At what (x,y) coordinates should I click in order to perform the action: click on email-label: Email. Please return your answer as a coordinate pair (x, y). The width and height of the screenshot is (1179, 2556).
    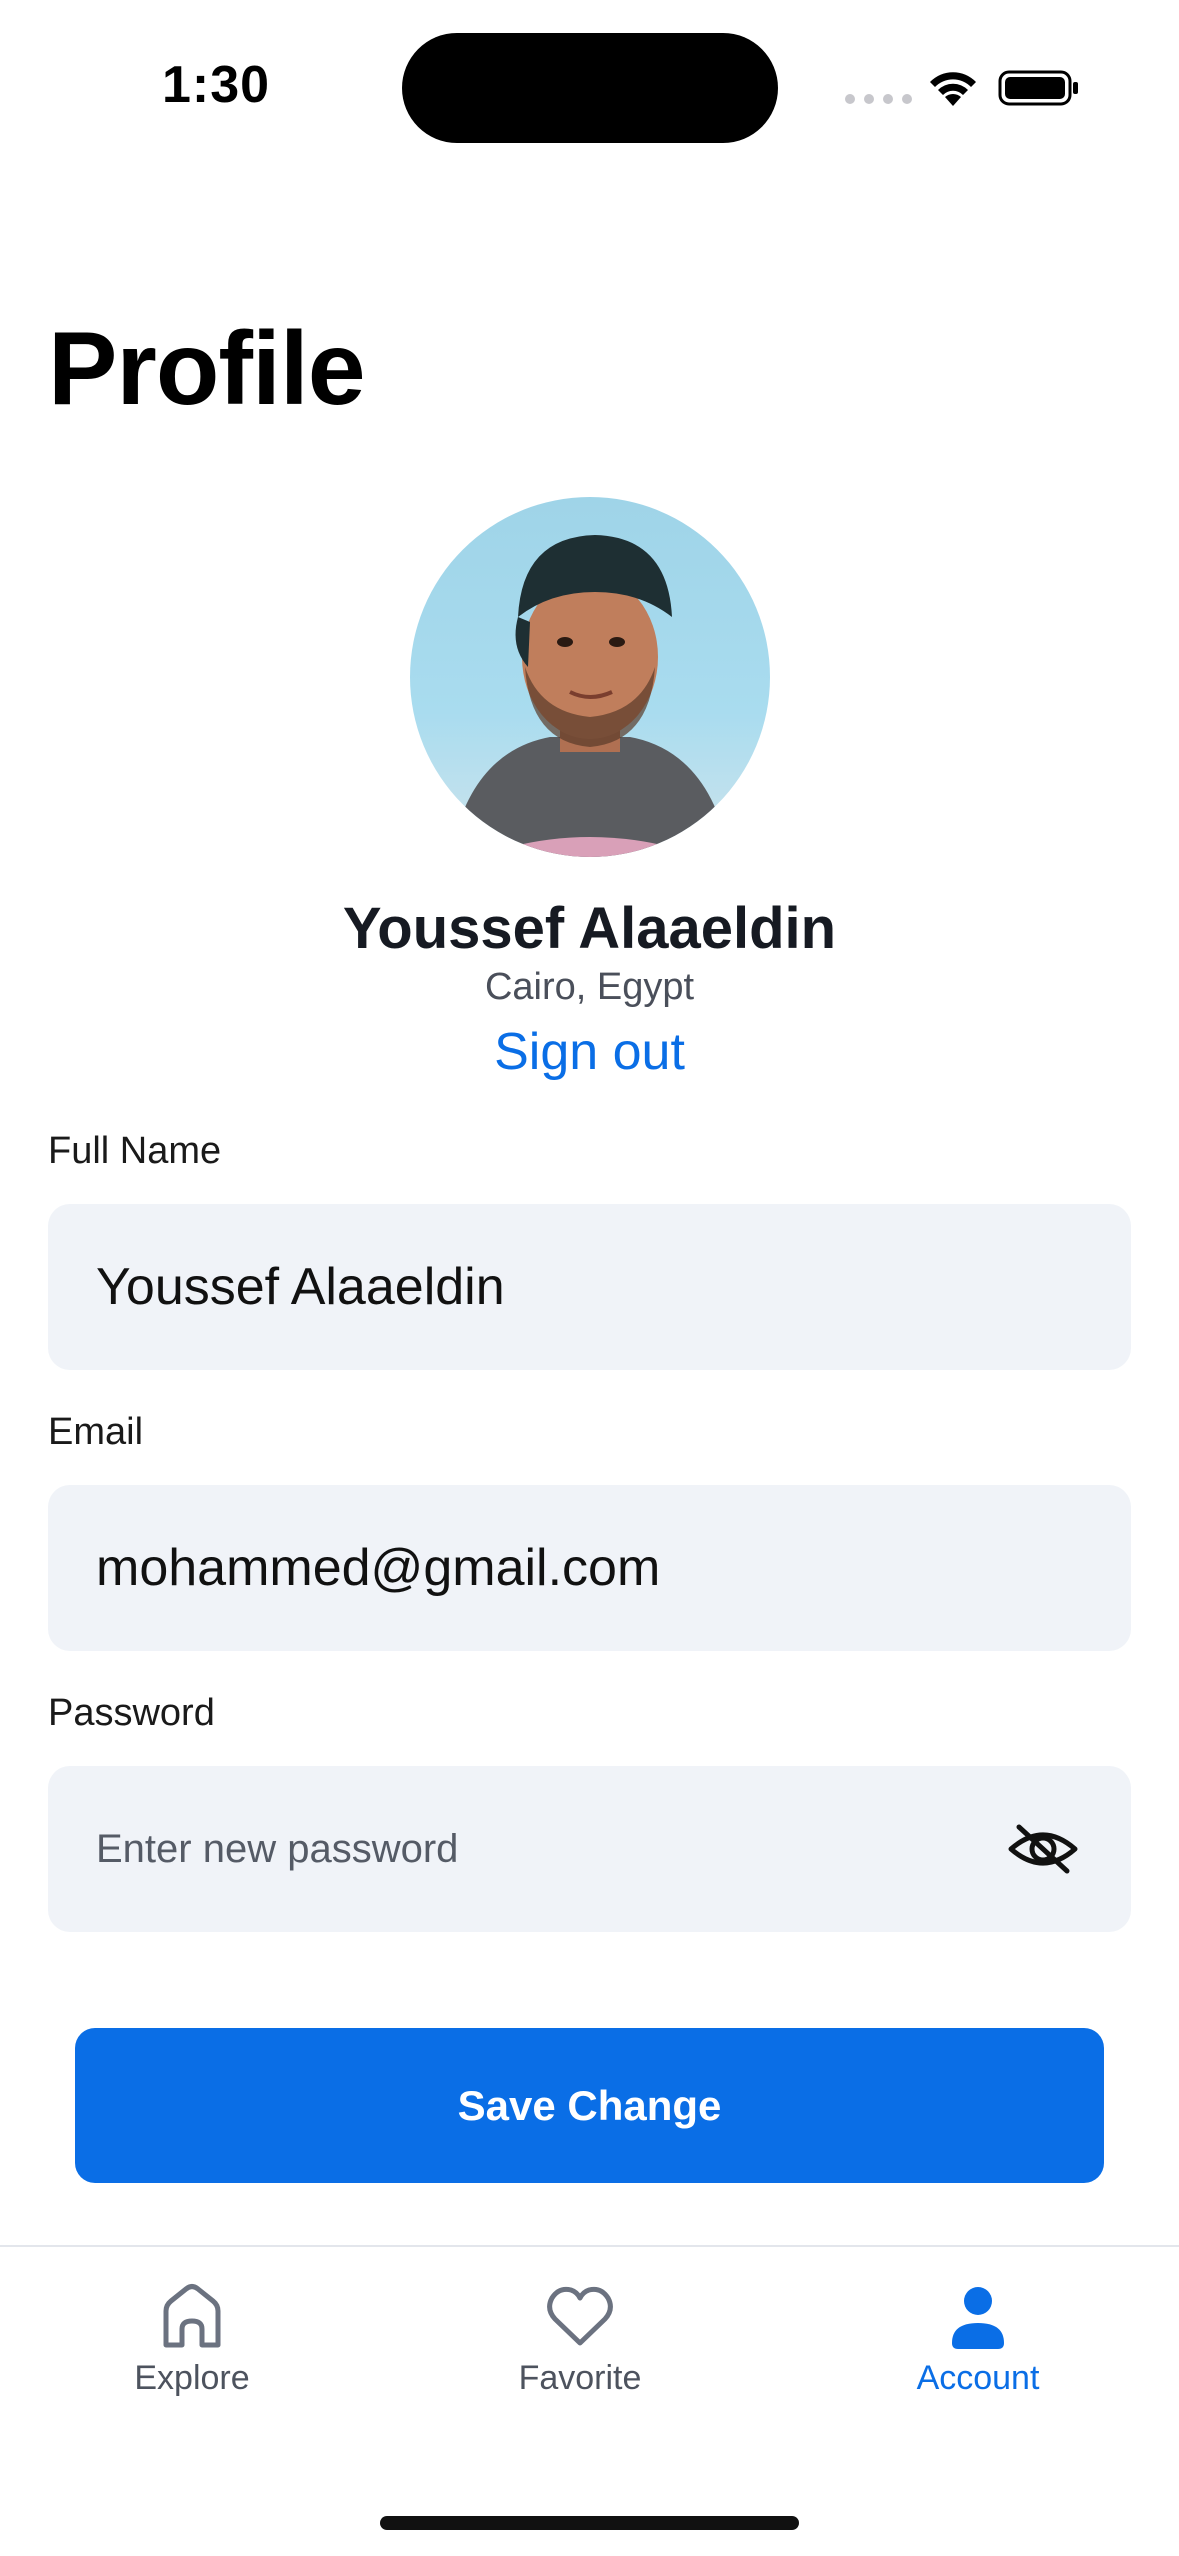
    Looking at the image, I should click on (96, 1432).